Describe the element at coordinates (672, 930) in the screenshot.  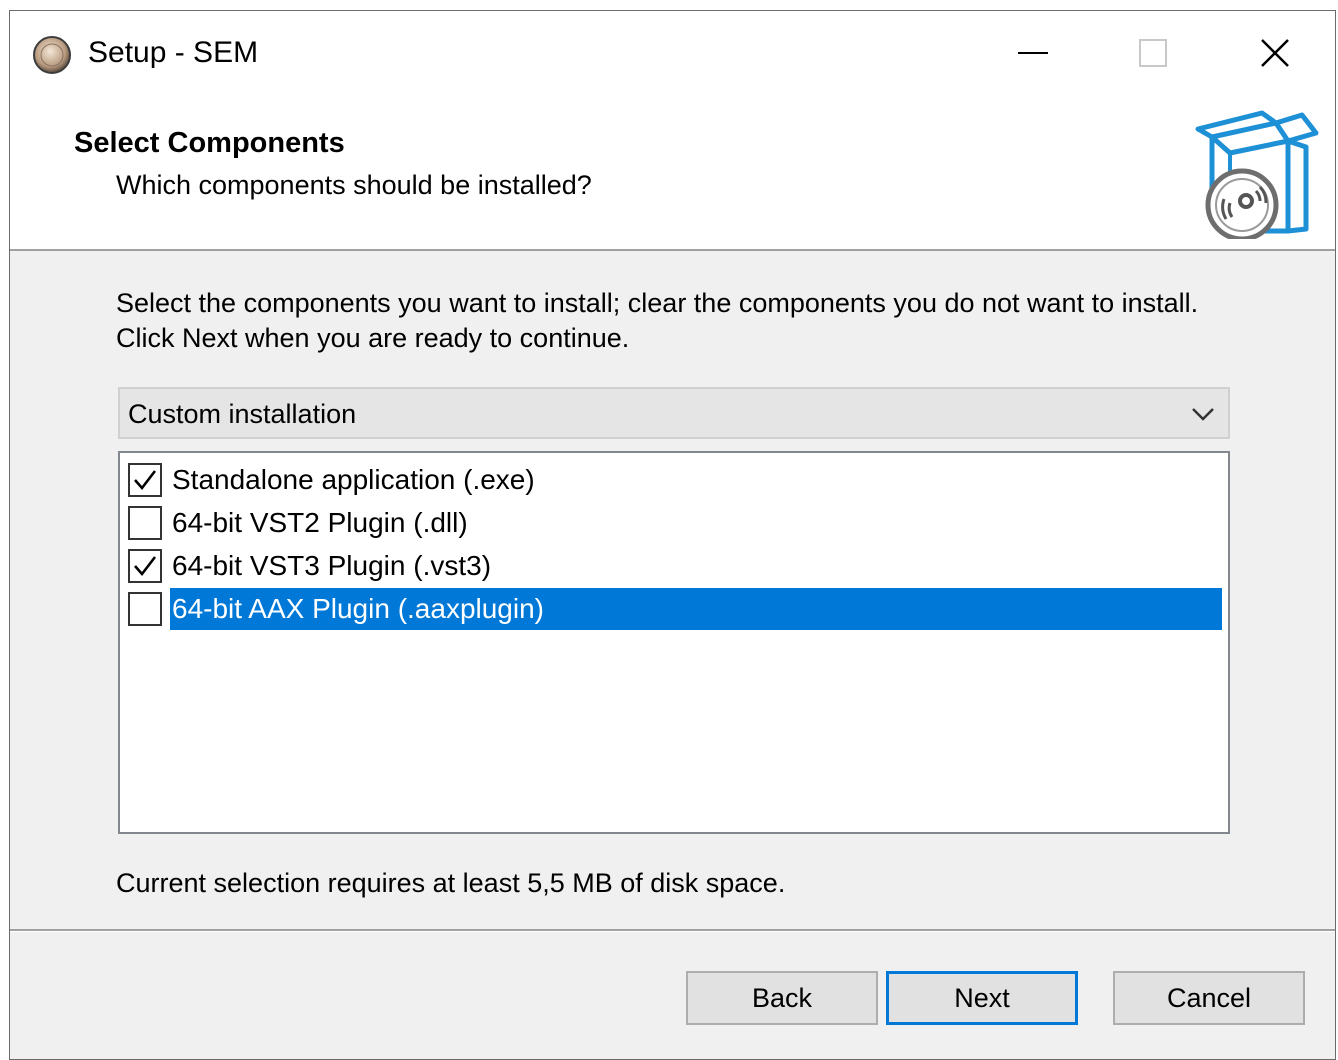
I see `footer-divider` at that location.